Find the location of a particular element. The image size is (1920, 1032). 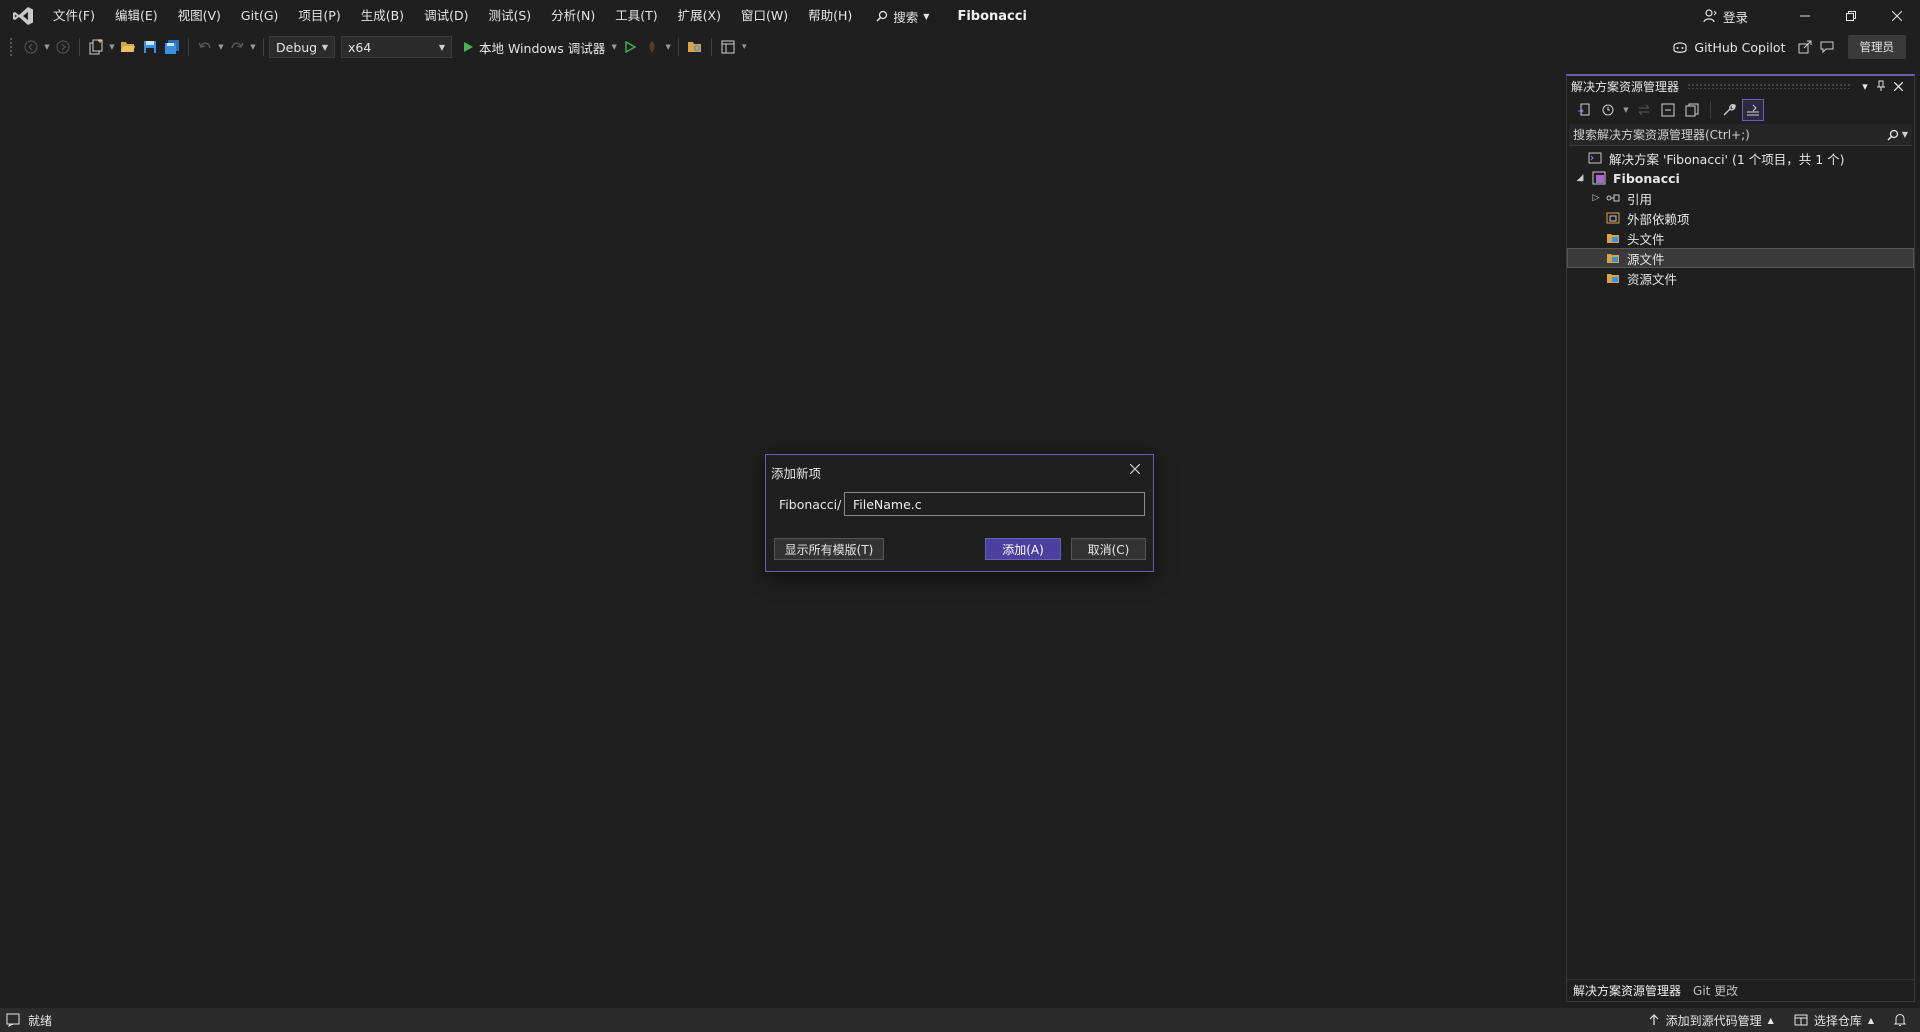

platform-select: x64 ▼ is located at coordinates (396, 47).